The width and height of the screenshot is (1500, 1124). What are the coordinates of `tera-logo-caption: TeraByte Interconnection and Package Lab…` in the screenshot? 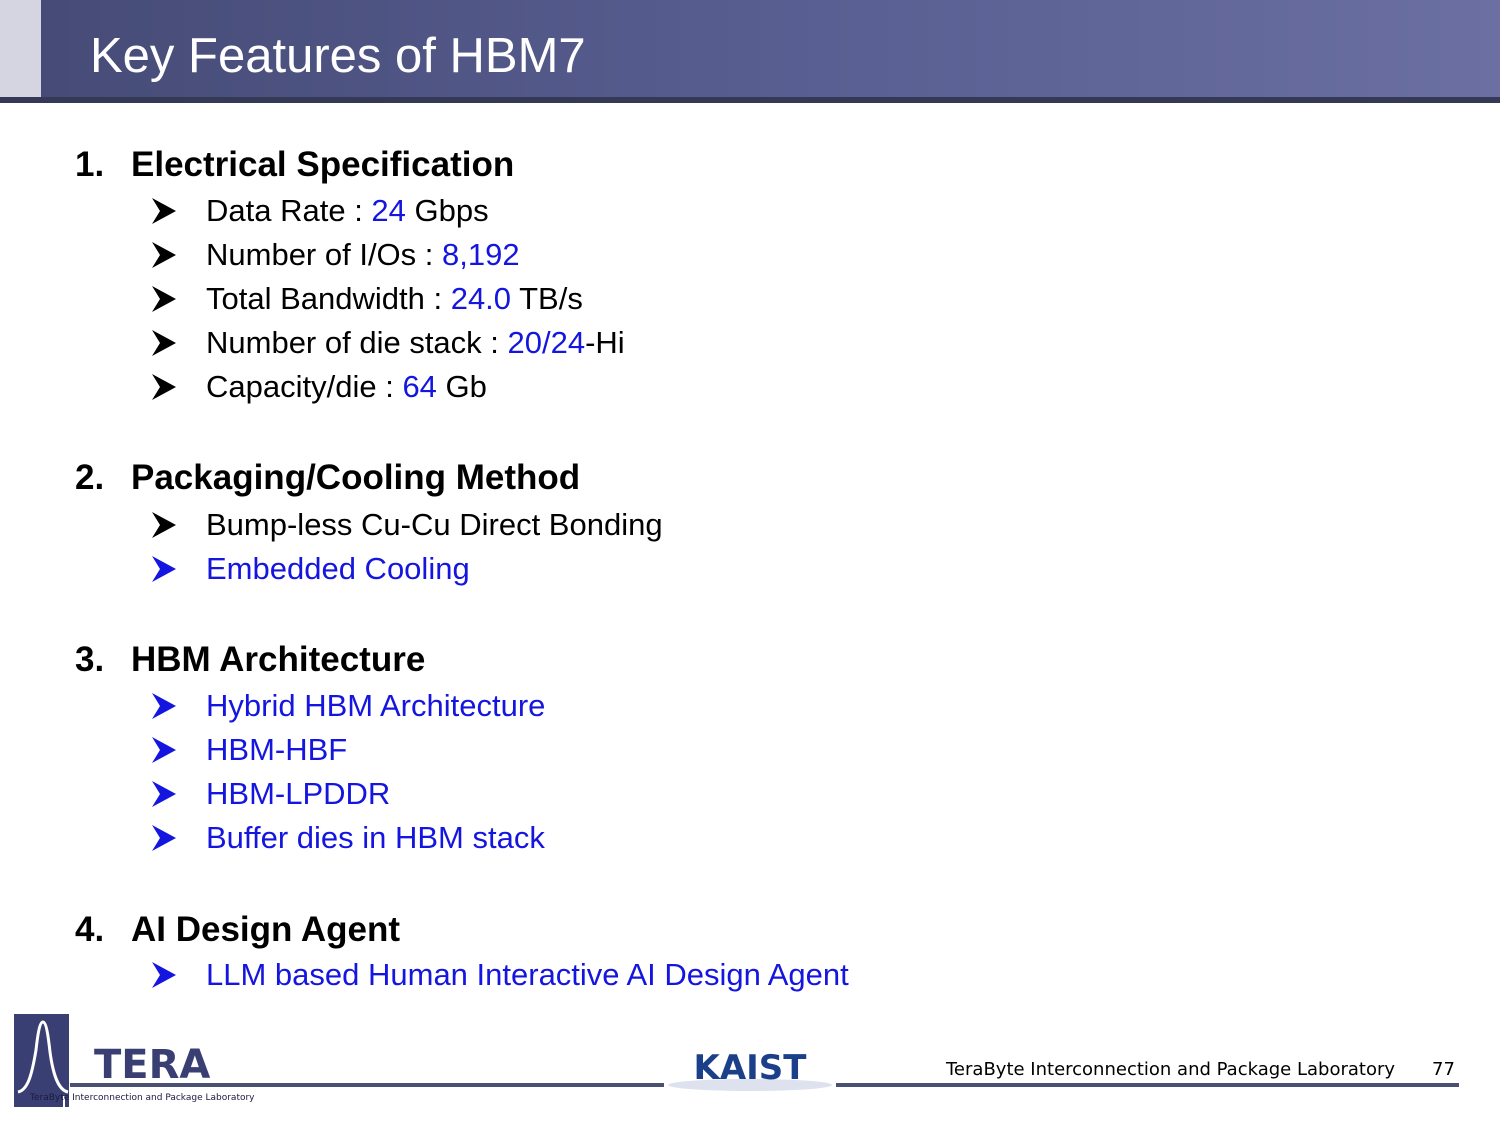 It's located at (141, 1098).